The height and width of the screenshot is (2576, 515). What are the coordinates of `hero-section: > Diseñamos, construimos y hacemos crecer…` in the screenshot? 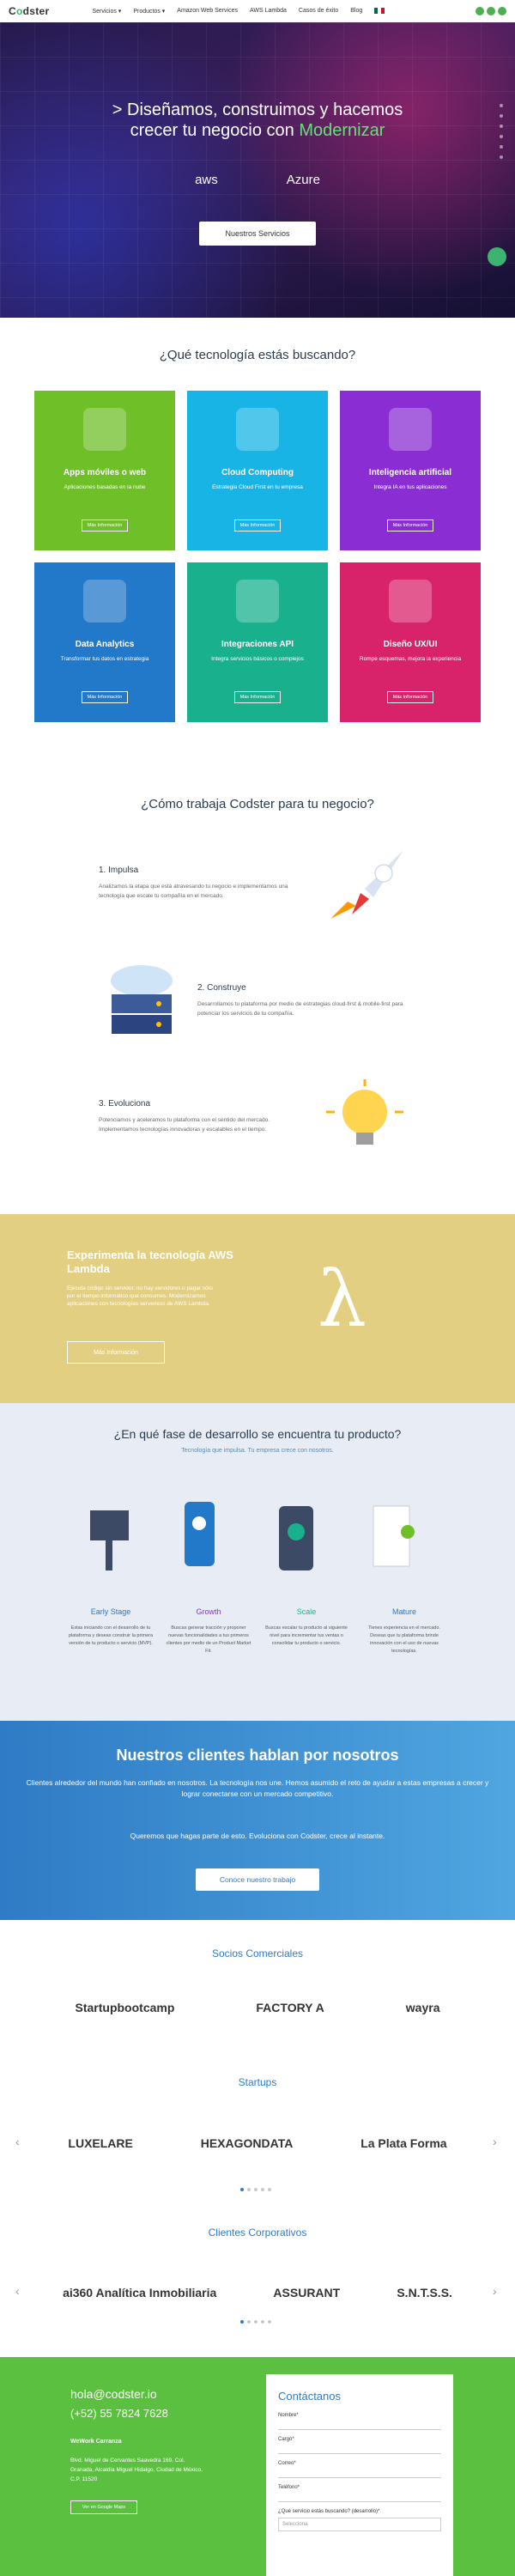 It's located at (257, 170).